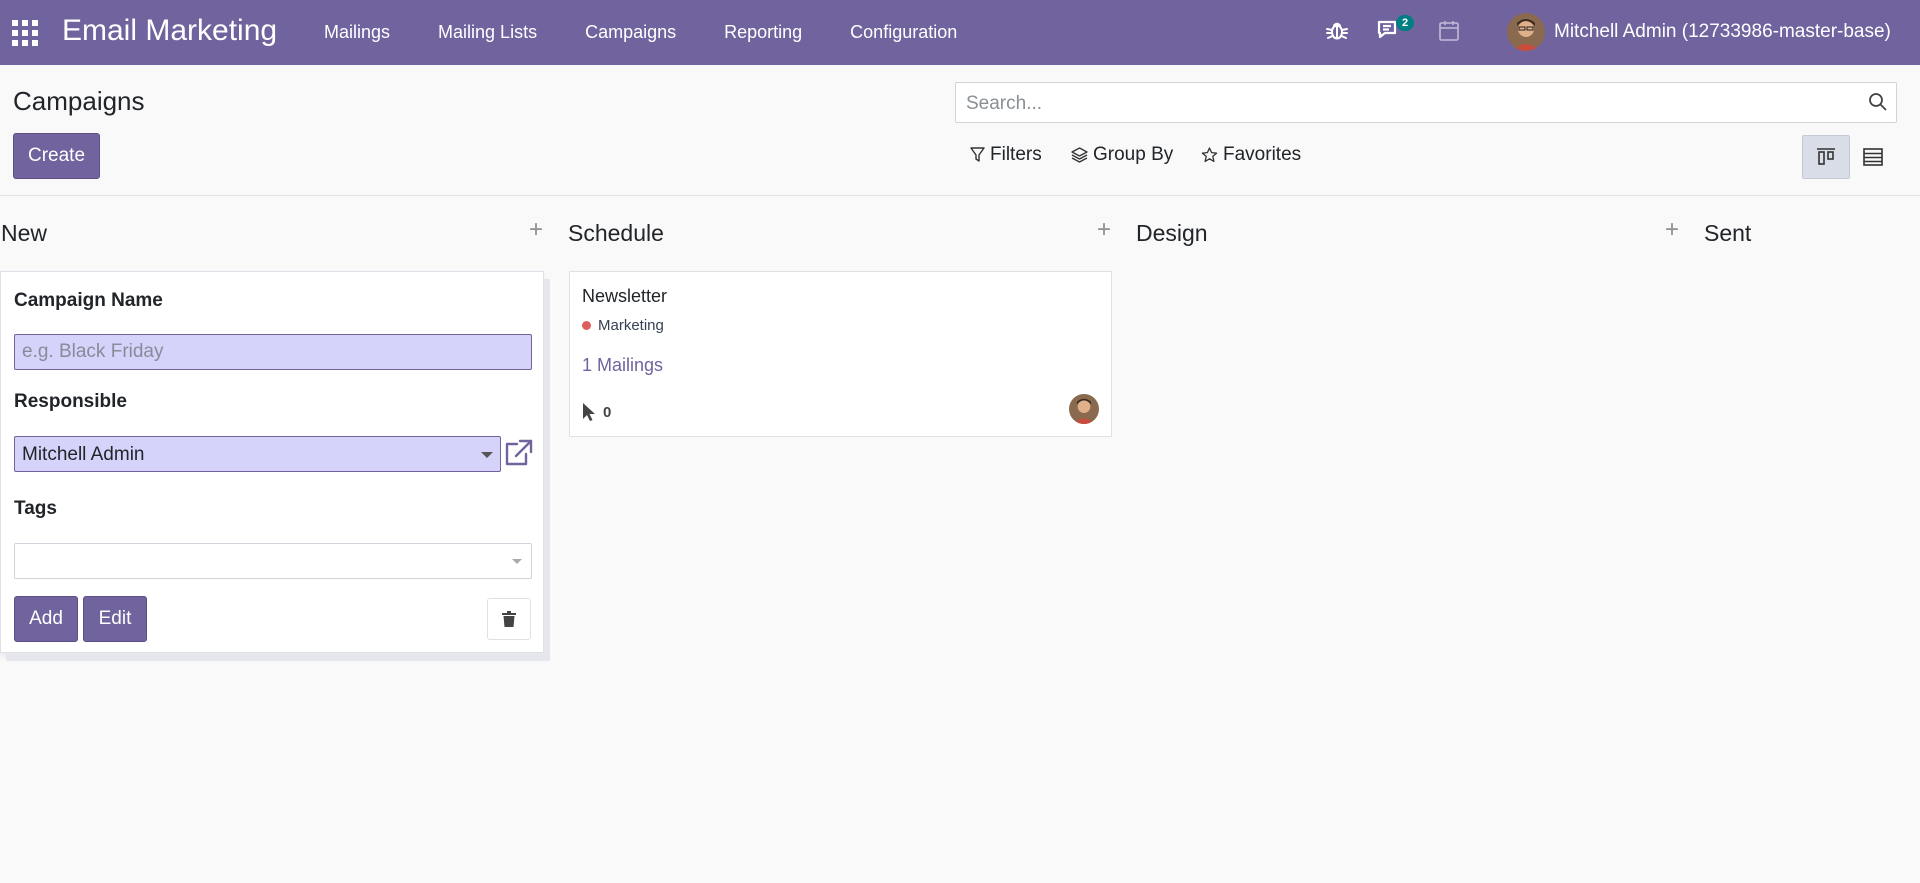 The image size is (1920, 883). Describe the element at coordinates (273, 561) in the screenshot. I see `tags-input` at that location.